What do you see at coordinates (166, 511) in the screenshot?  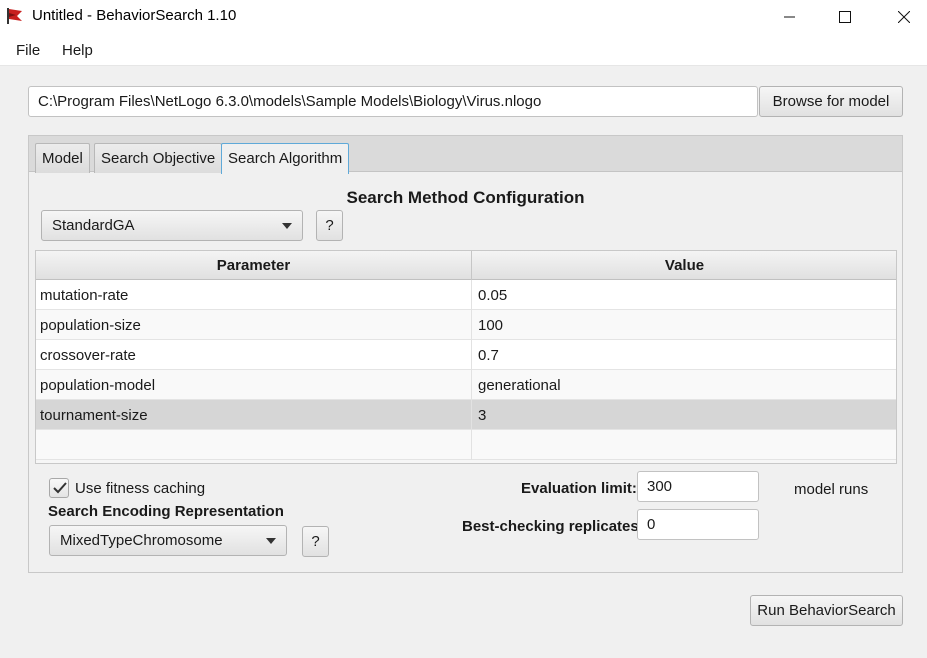 I see `encoding-title: Search Encoding Representation` at bounding box center [166, 511].